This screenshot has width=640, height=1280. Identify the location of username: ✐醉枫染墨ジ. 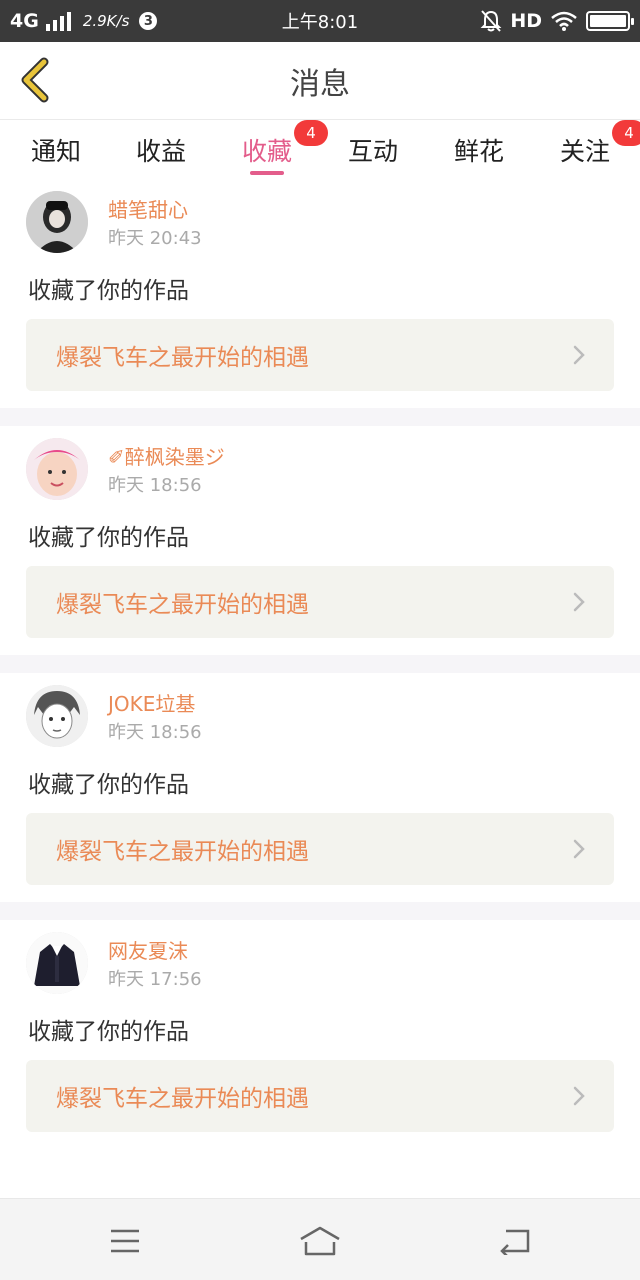
(166, 455).